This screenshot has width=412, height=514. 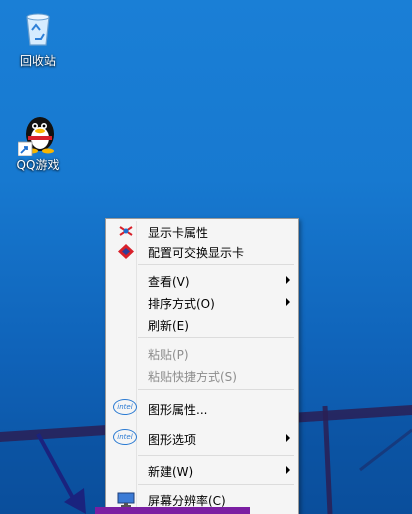 I want to click on recycle-bin-label: 回收站, so click(x=37, y=61).